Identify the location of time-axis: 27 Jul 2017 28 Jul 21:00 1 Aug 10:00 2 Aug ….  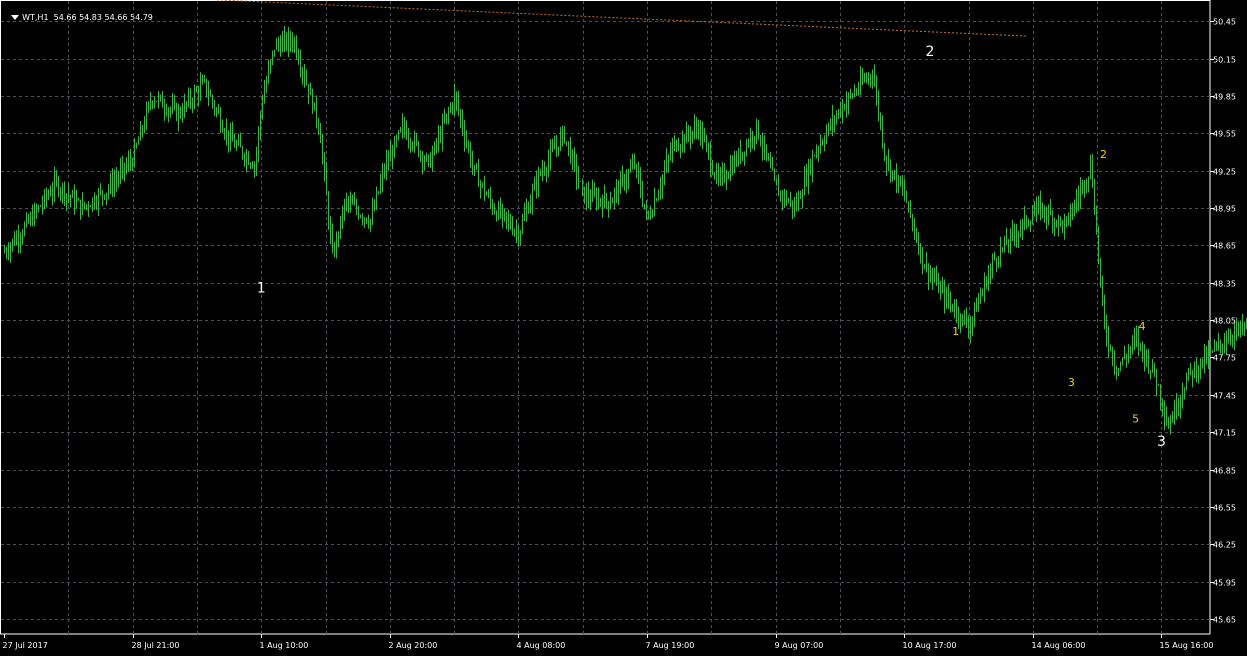
(608, 642).